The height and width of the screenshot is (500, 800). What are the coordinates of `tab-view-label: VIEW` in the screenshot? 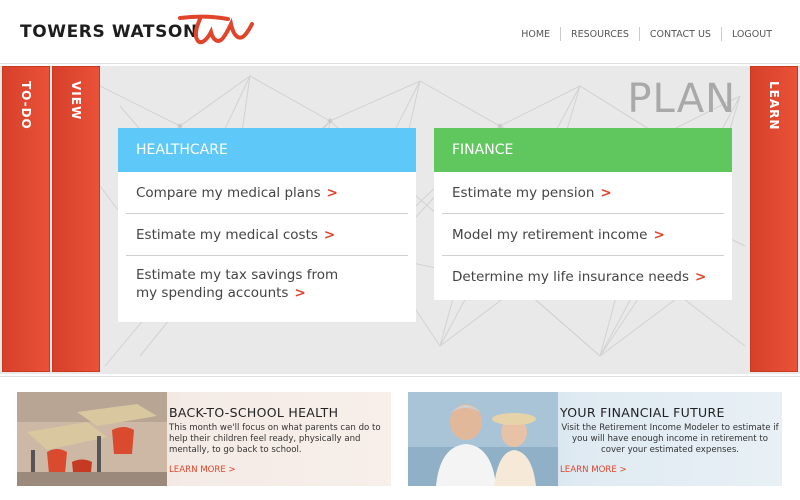 It's located at (76, 101).